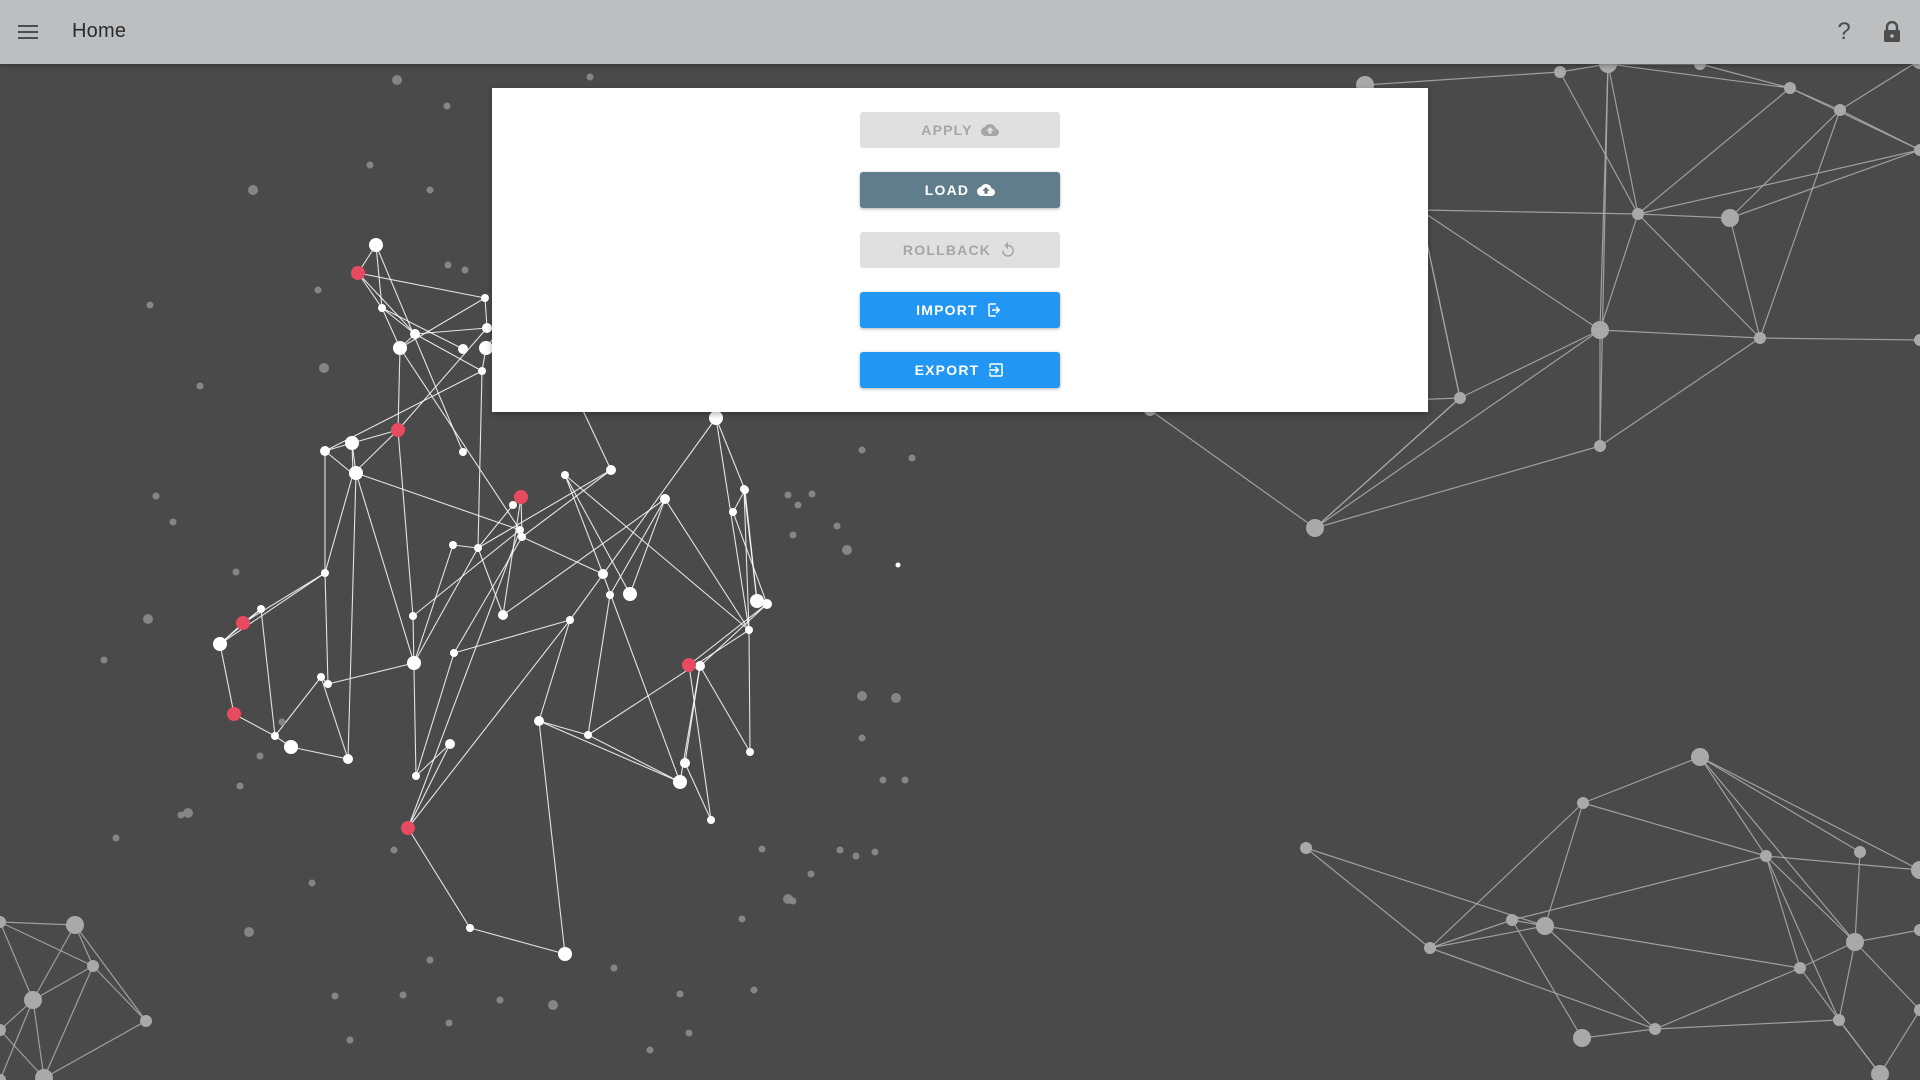  What do you see at coordinates (28, 32) in the screenshot?
I see `menu-button` at bounding box center [28, 32].